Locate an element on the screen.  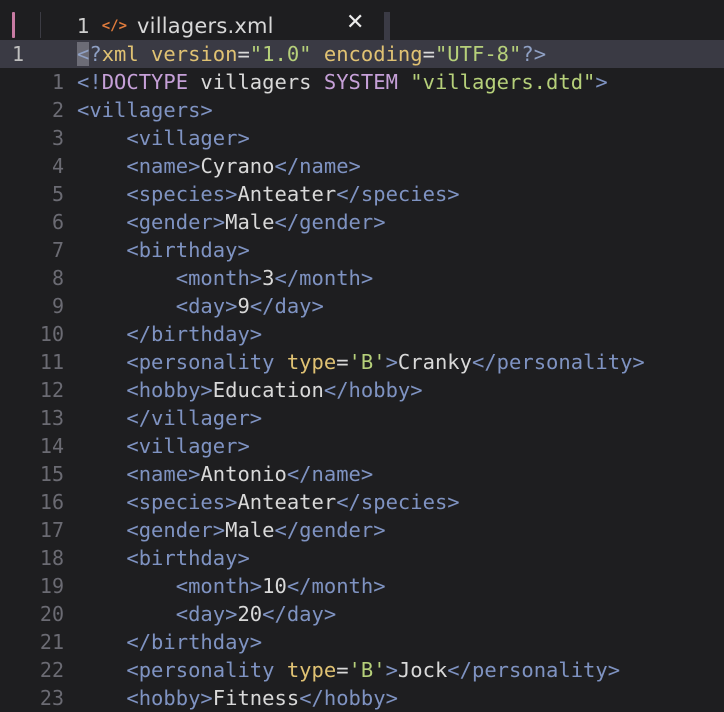
tab-villagers-xml: 1 </> villagers.xml ✕ is located at coordinates (231, 25).